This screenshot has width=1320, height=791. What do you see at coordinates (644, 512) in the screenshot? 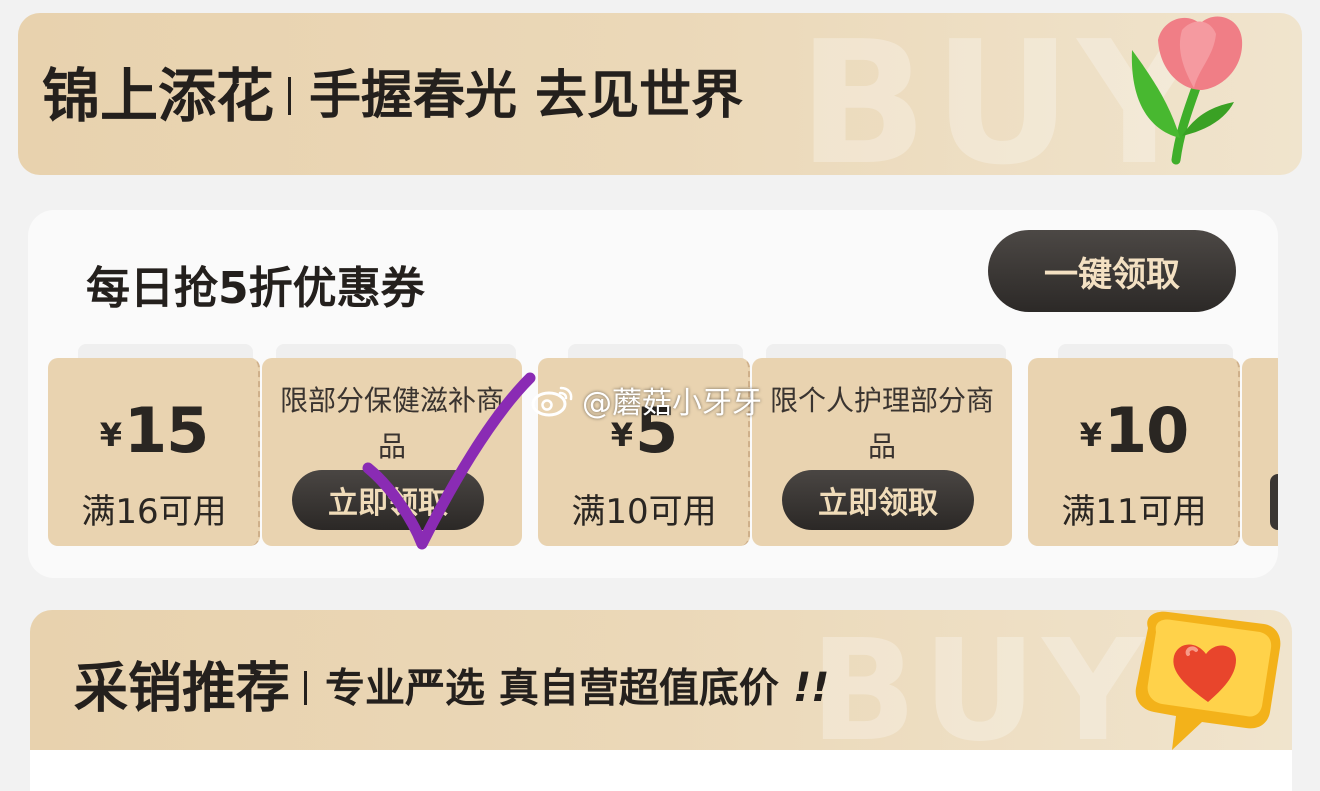
I see `coupon-condition: 满10可用` at bounding box center [644, 512].